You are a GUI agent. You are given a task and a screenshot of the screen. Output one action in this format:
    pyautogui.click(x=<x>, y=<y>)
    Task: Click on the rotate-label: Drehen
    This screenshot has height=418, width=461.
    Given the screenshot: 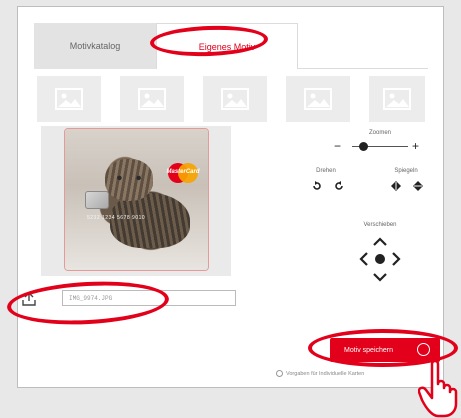 What is the action you would take?
    pyautogui.click(x=326, y=171)
    